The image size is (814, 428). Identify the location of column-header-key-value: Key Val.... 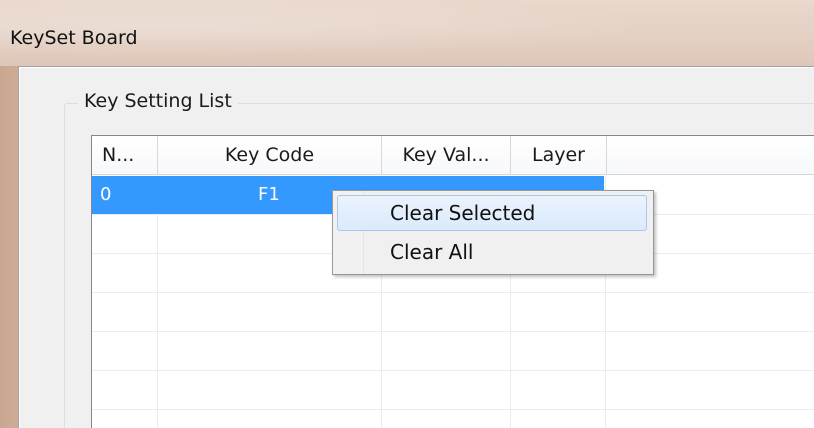
(446, 155).